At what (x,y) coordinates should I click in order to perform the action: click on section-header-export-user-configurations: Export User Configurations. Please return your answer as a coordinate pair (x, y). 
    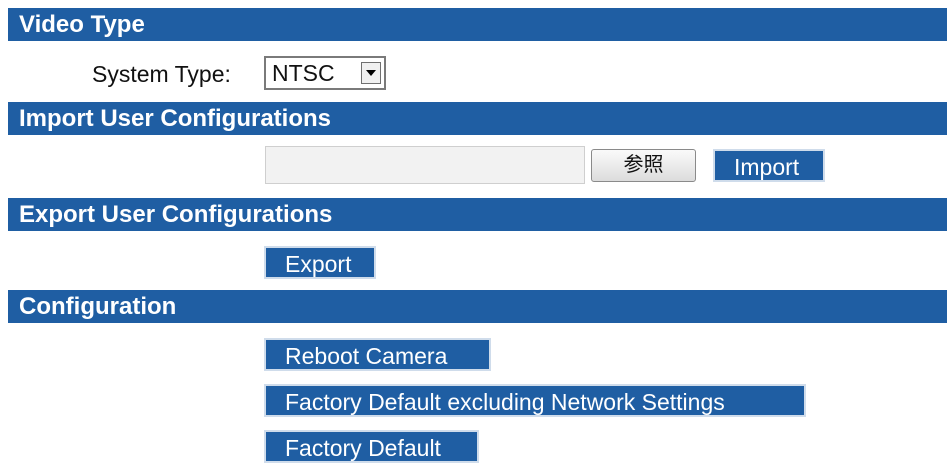
    Looking at the image, I should click on (477, 214).